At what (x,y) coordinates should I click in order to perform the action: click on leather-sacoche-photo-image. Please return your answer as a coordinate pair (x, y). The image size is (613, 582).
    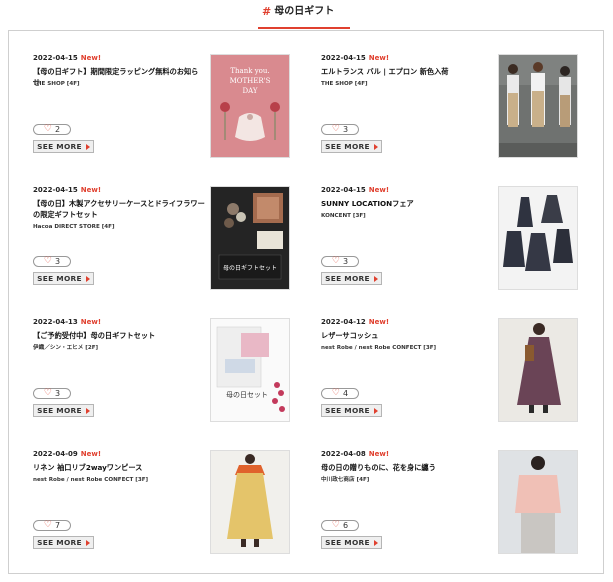
    Looking at the image, I should click on (538, 370).